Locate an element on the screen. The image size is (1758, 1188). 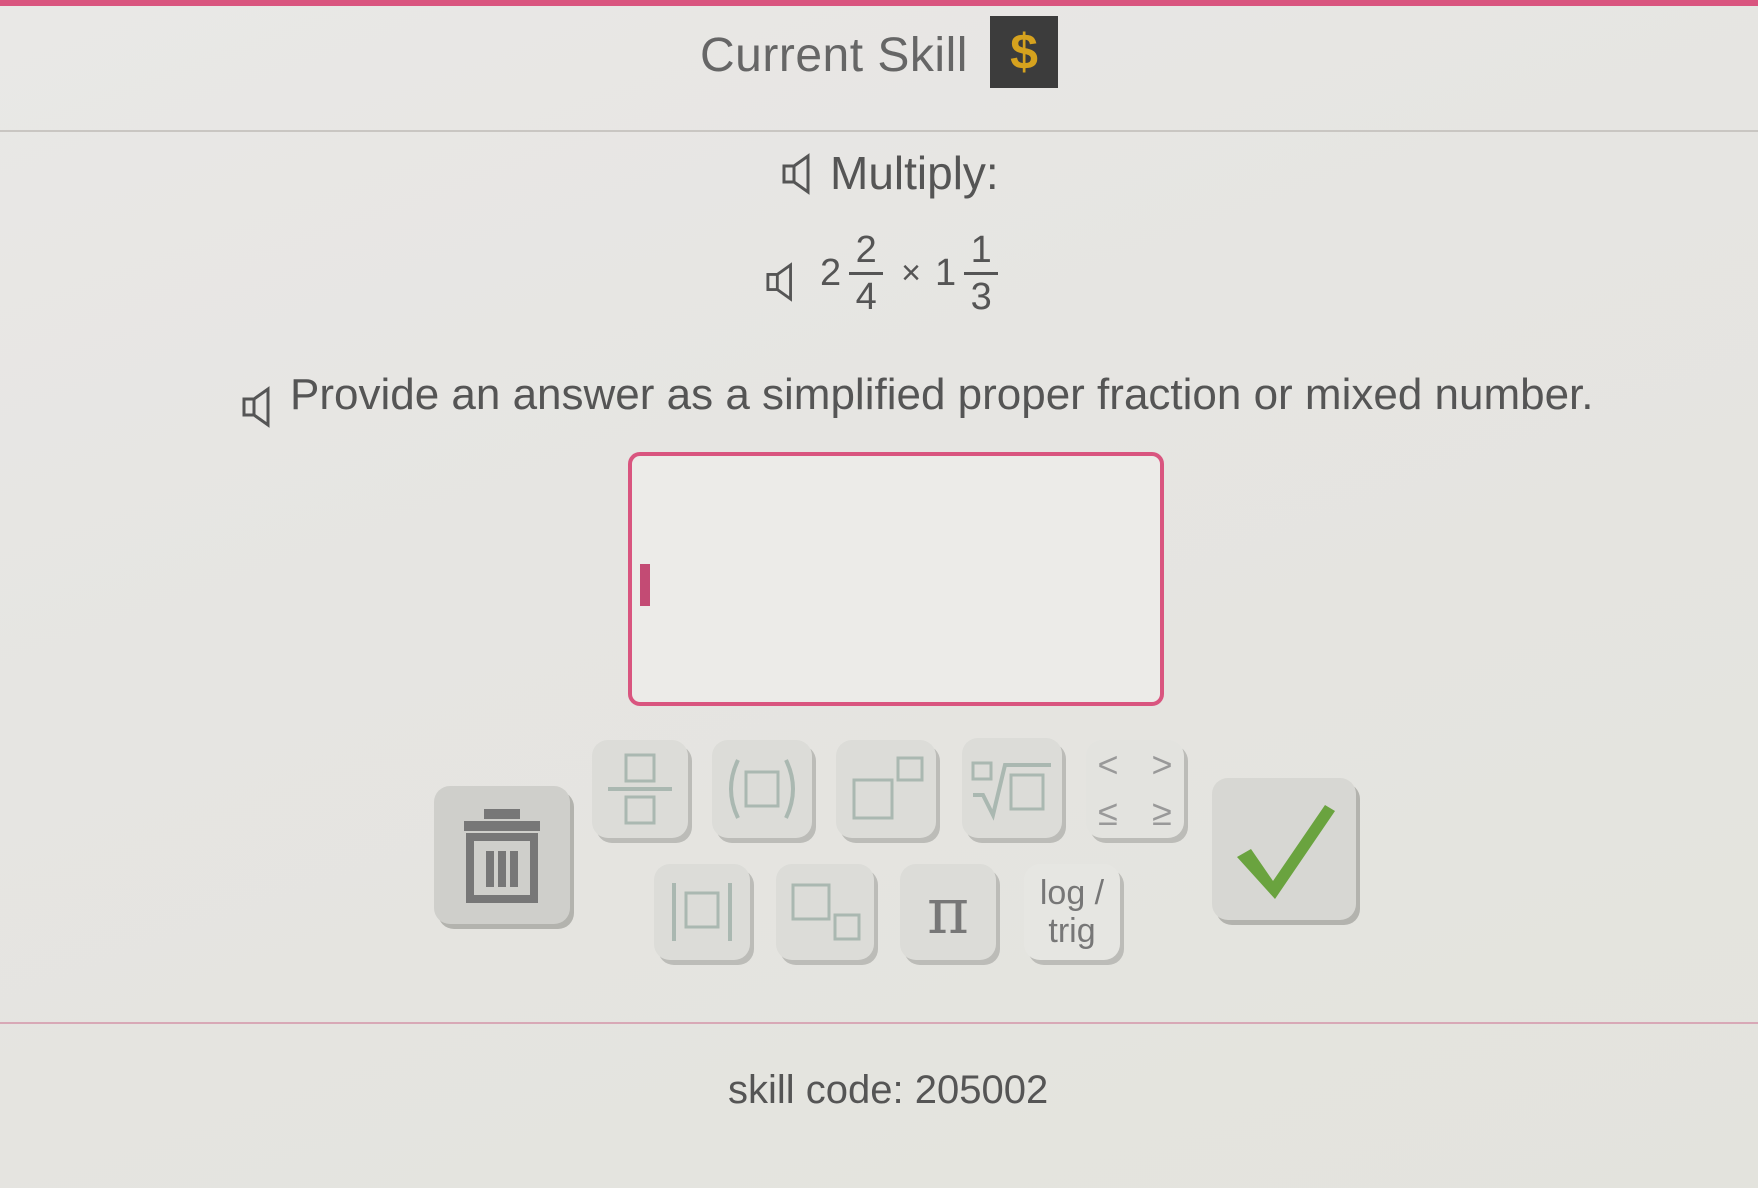
denominator: 3 is located at coordinates (981, 297).